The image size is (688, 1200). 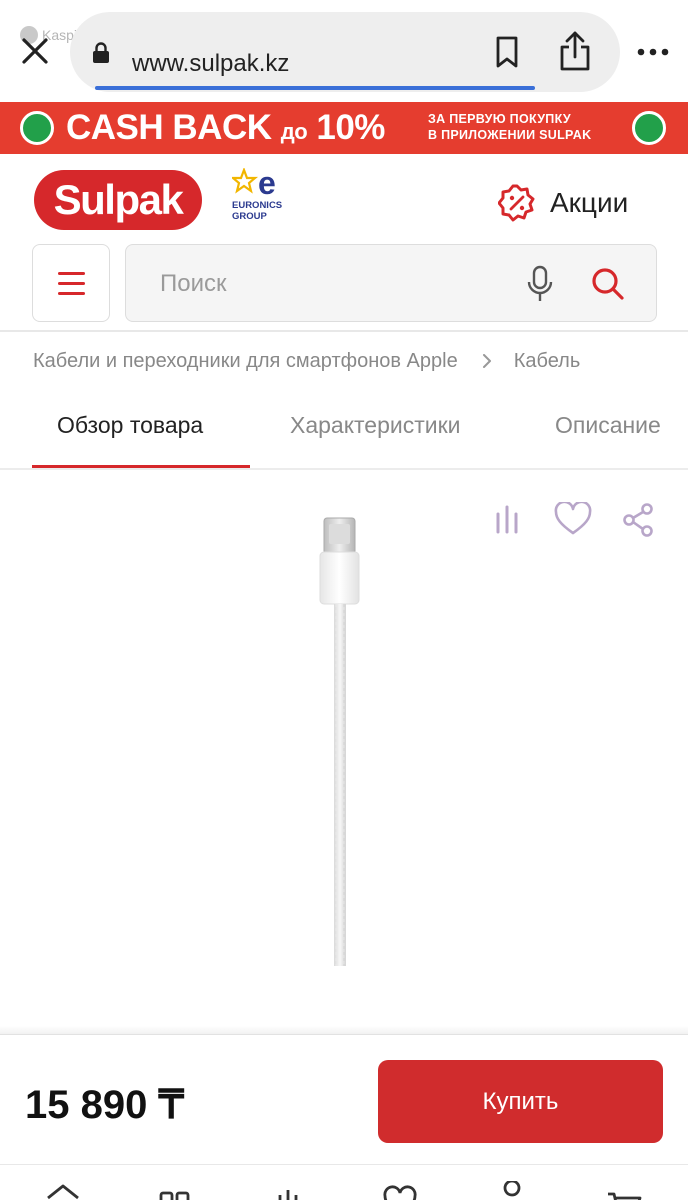 I want to click on breadcrumb-item-current: Кабель, so click(x=547, y=361).